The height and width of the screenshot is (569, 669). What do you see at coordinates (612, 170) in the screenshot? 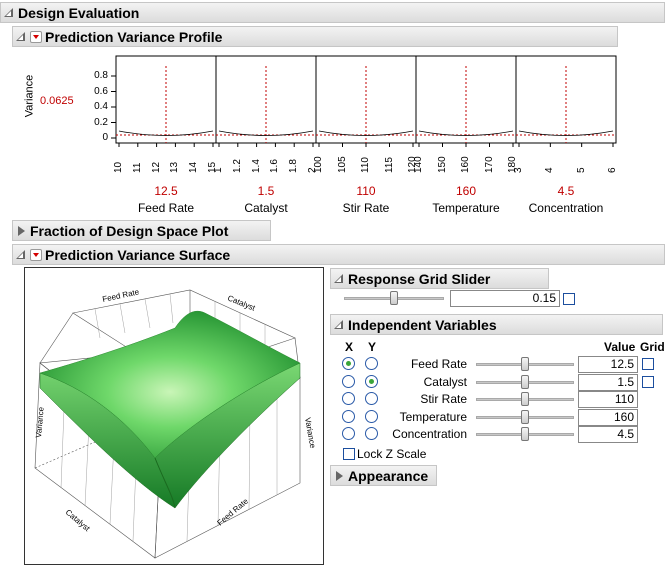
I see `profiler-x-tick: 6` at bounding box center [612, 170].